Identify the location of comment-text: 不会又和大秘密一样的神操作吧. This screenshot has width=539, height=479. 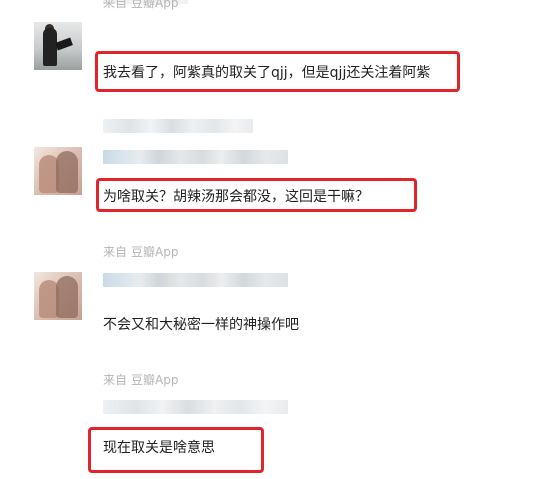
(201, 325).